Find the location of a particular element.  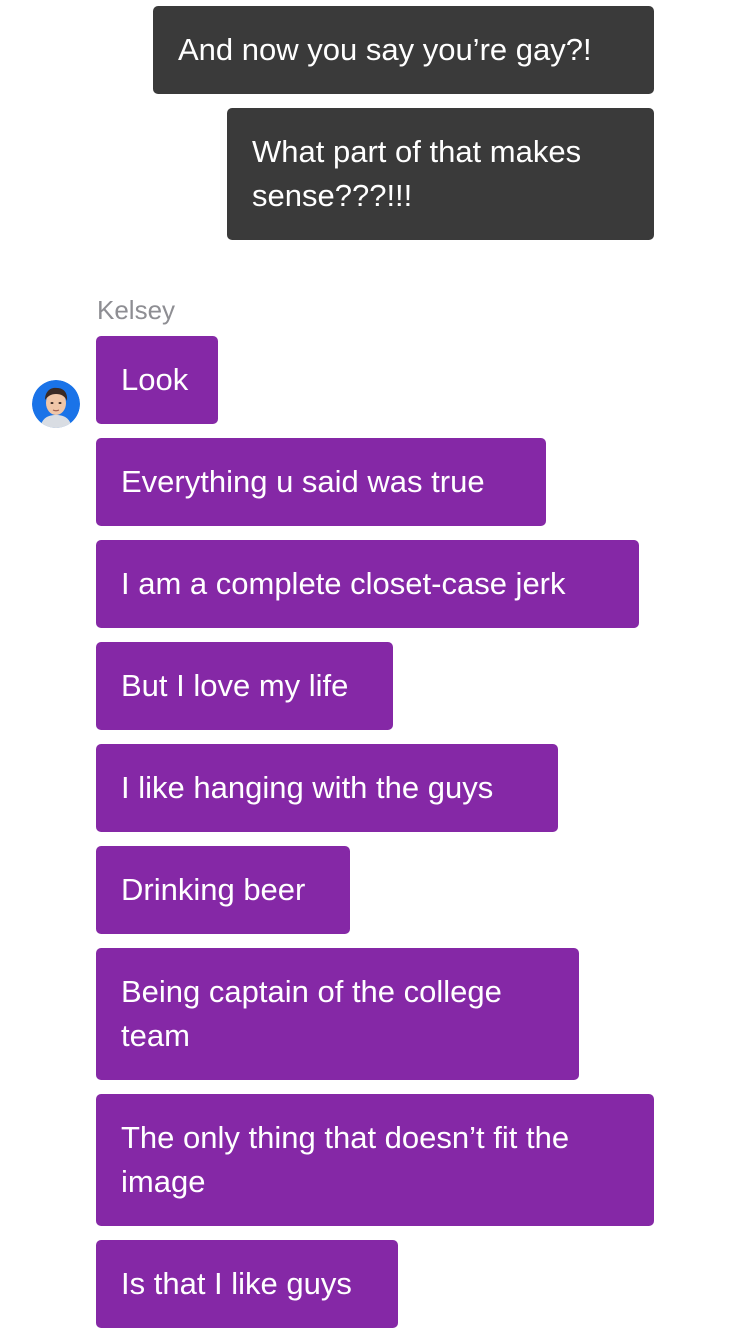

incoming-message: I like hanging with the guys is located at coordinates (327, 788).